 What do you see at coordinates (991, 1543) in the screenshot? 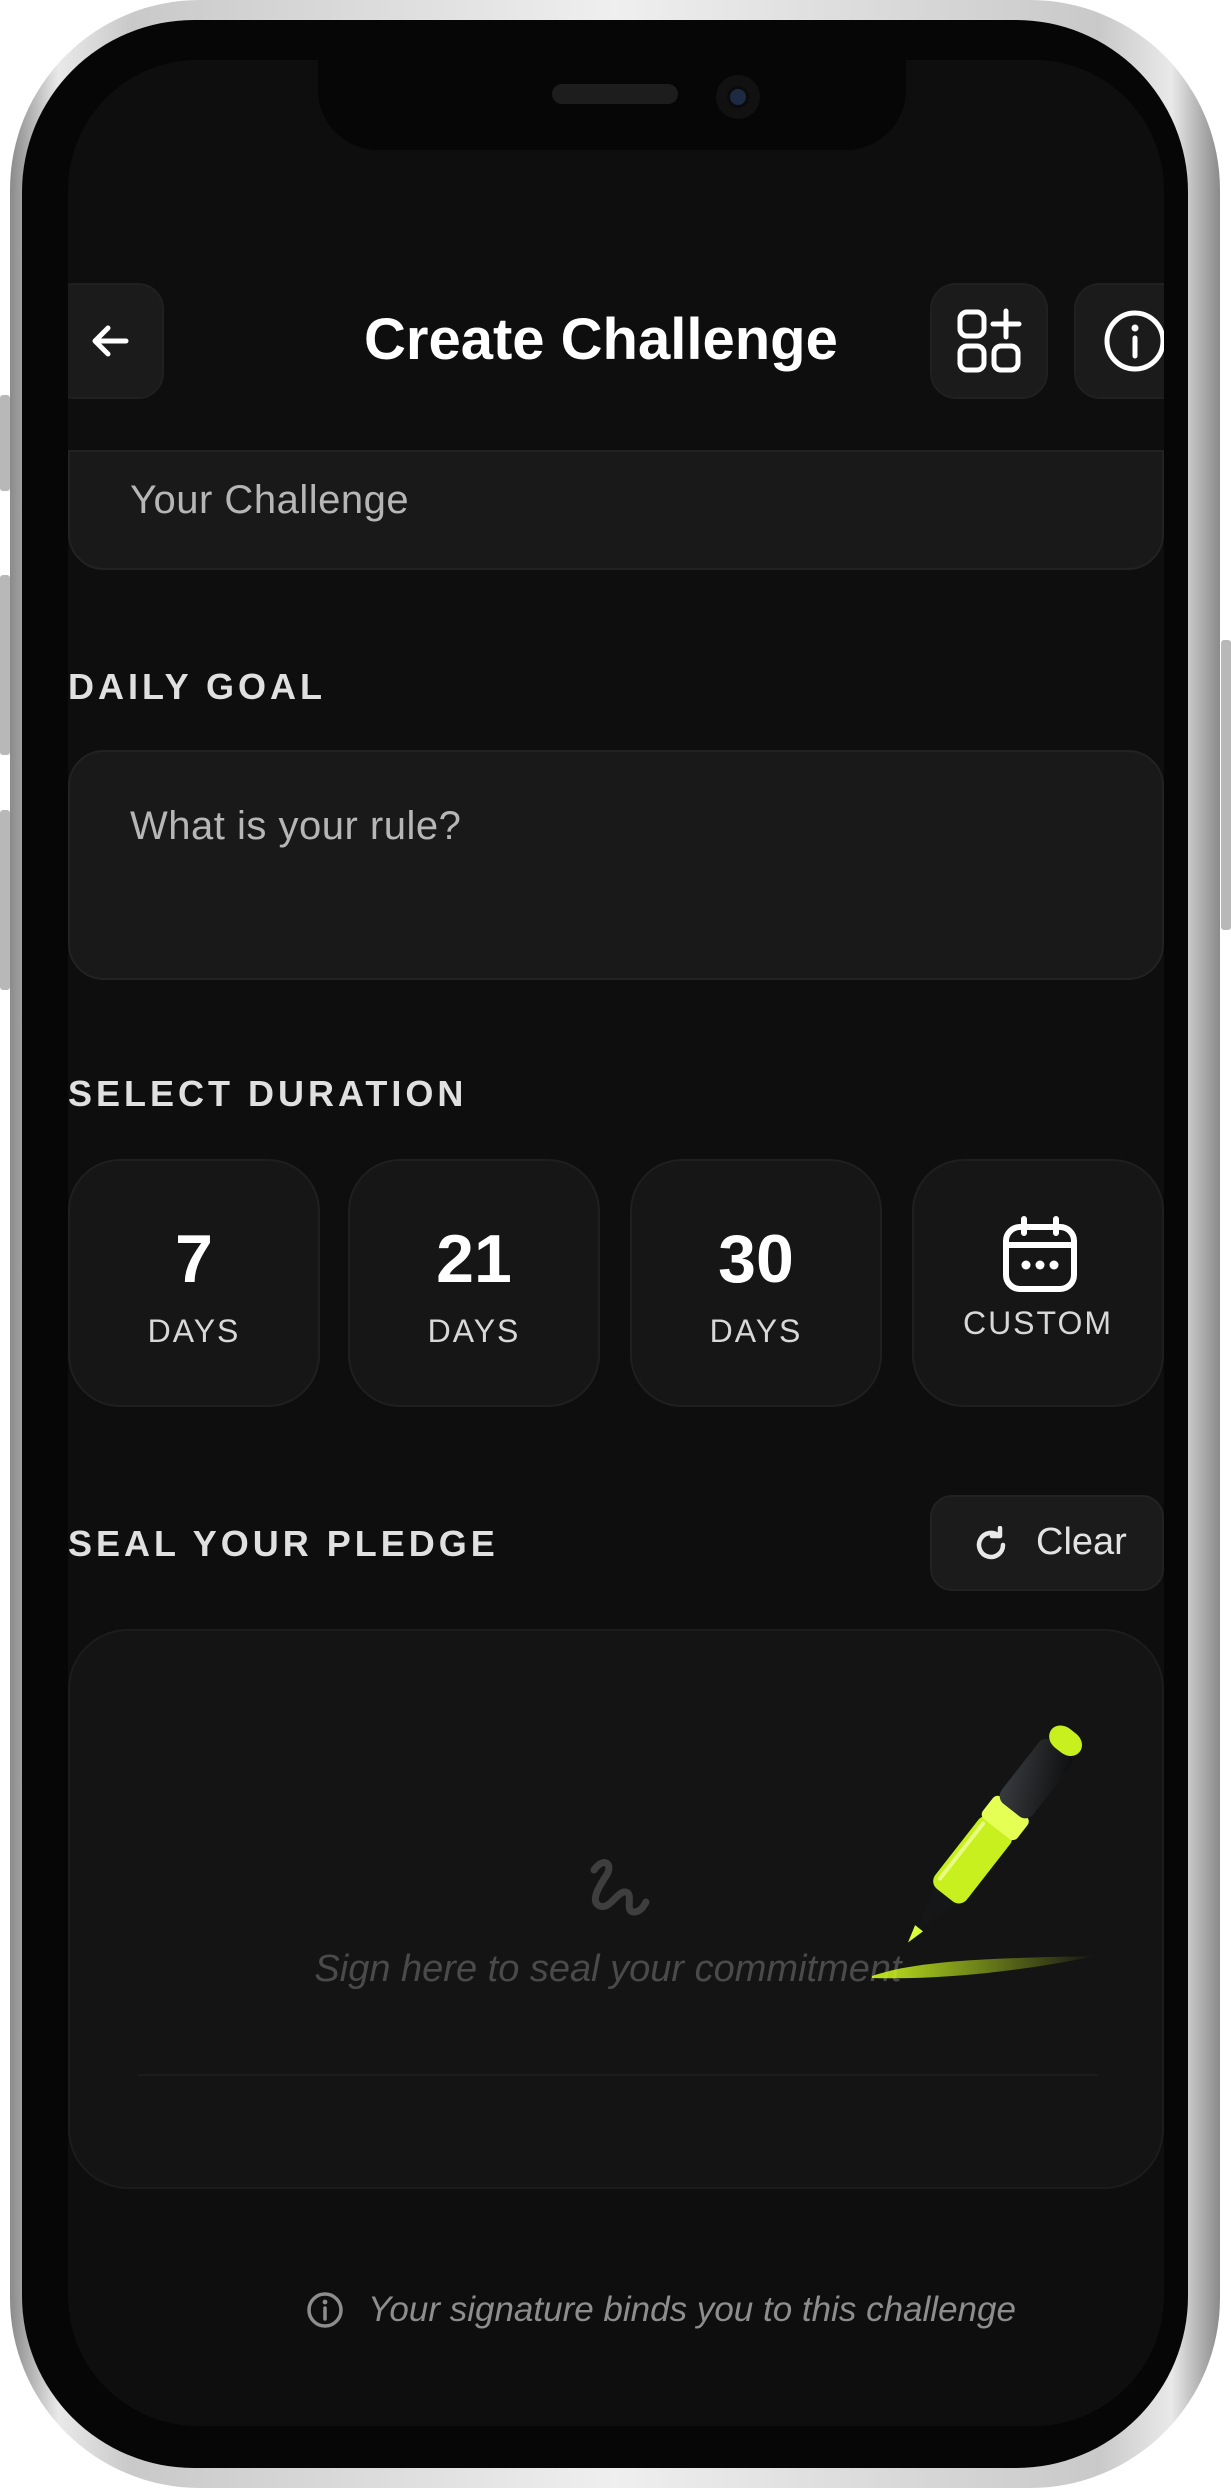
I see `refresh-icon` at bounding box center [991, 1543].